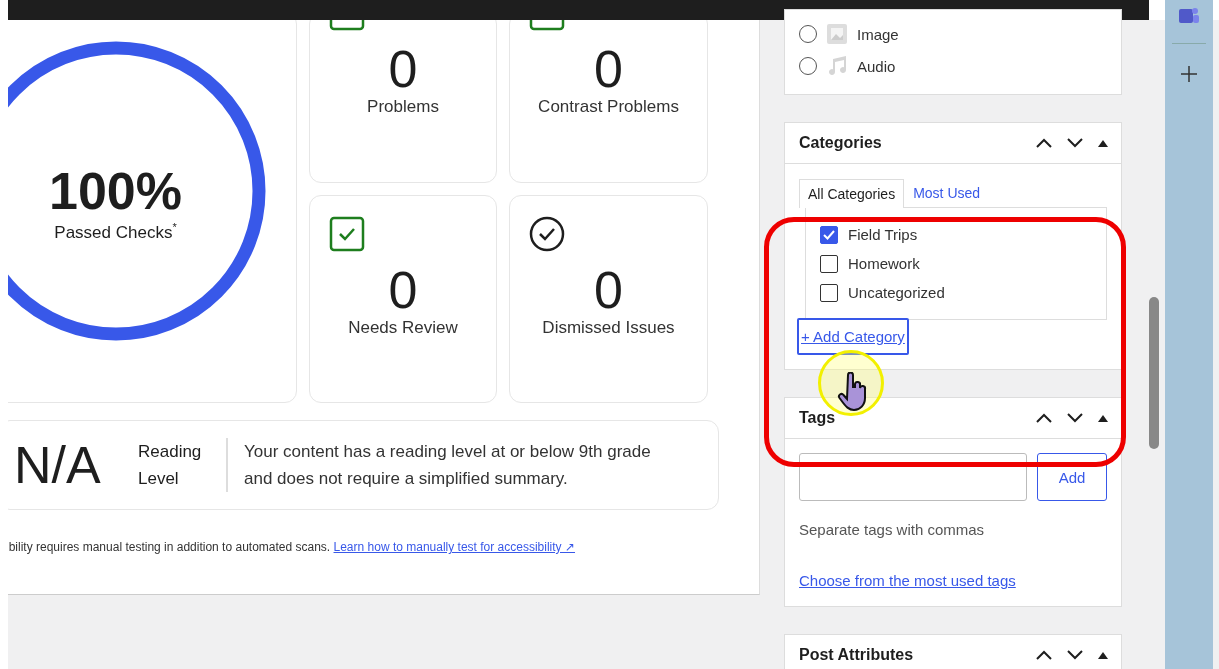 This screenshot has height=669, width=1219. Describe the element at coordinates (837, 34) in the screenshot. I see `image-icon` at that location.